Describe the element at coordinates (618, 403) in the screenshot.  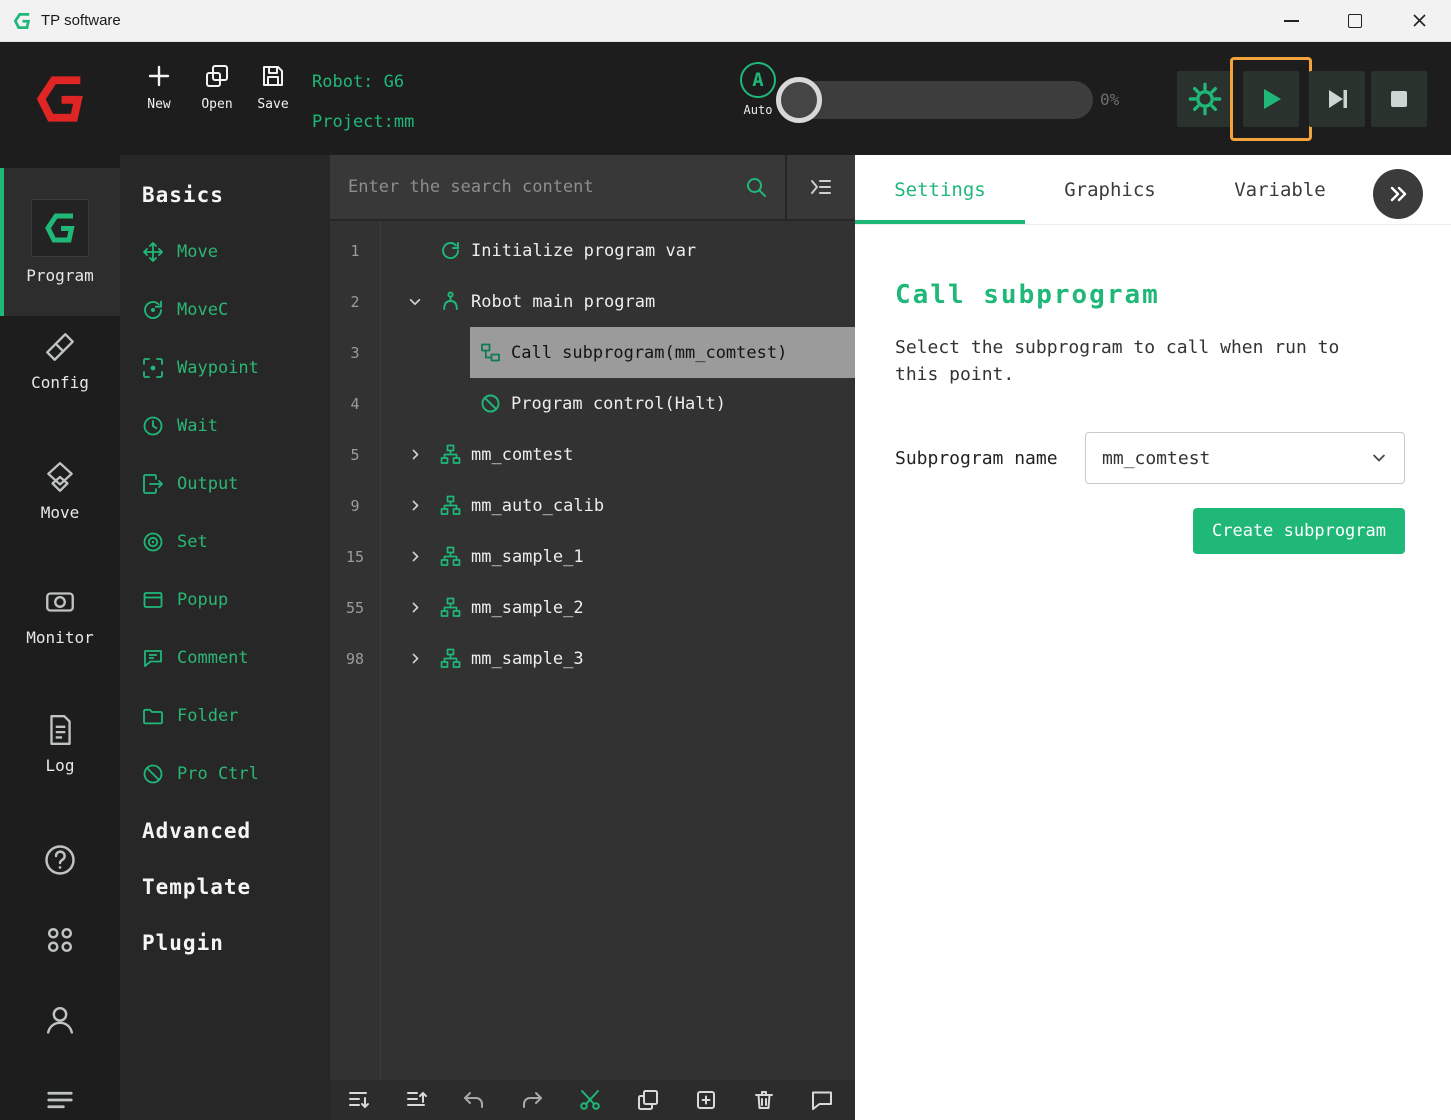
I see `tree-row-label: Program control(Halt)` at that location.